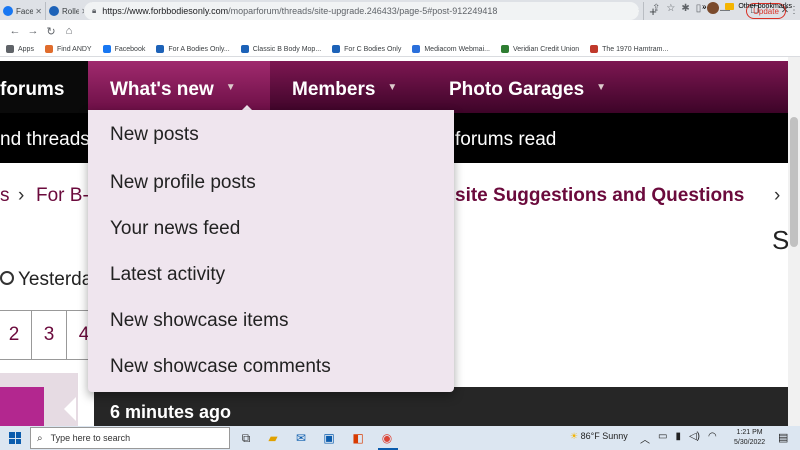  Describe the element at coordinates (33, 31) in the screenshot. I see `forward-arrow-icon: →` at that location.